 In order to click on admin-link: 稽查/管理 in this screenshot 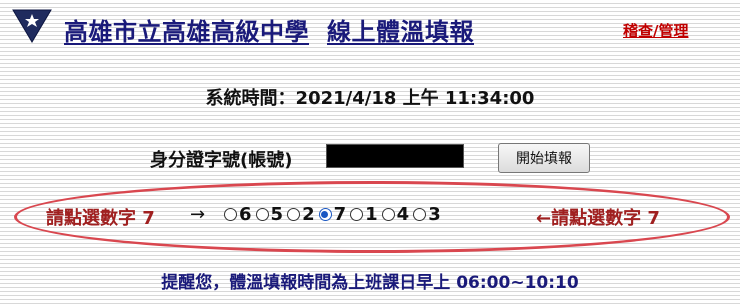, I will do `click(655, 30)`.